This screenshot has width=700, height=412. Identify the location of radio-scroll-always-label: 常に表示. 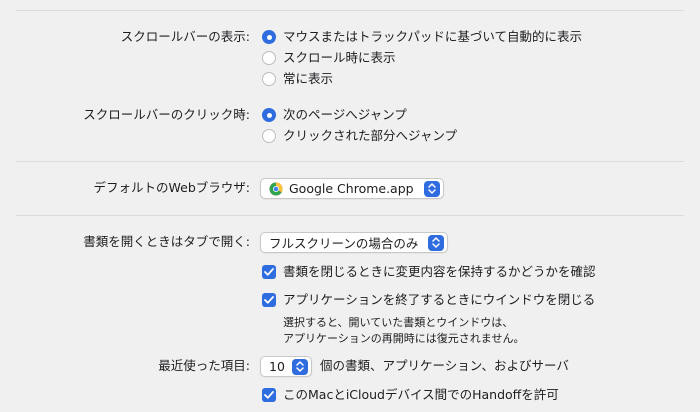
(308, 78).